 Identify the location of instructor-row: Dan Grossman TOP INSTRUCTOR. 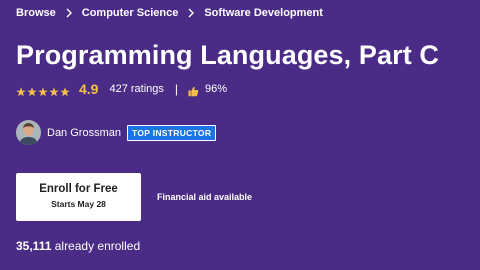
(116, 132).